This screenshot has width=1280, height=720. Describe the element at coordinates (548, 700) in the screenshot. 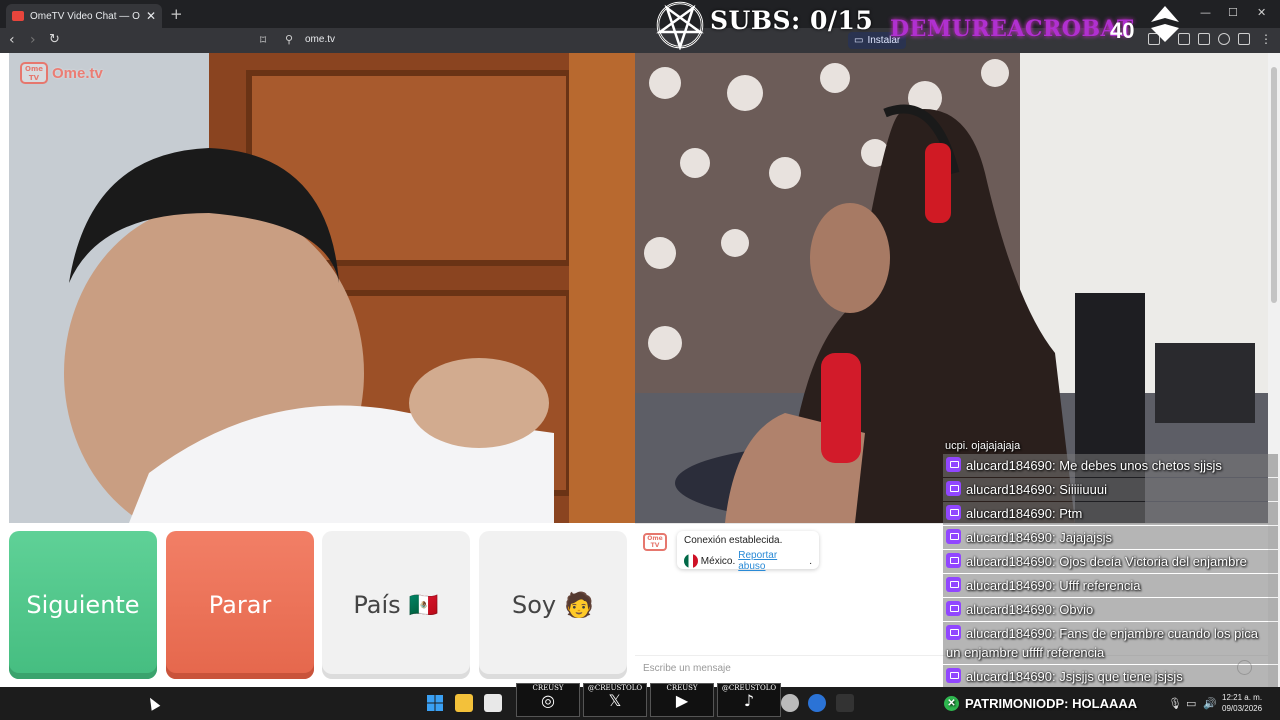

I see `instagram-icon: ◎` at that location.